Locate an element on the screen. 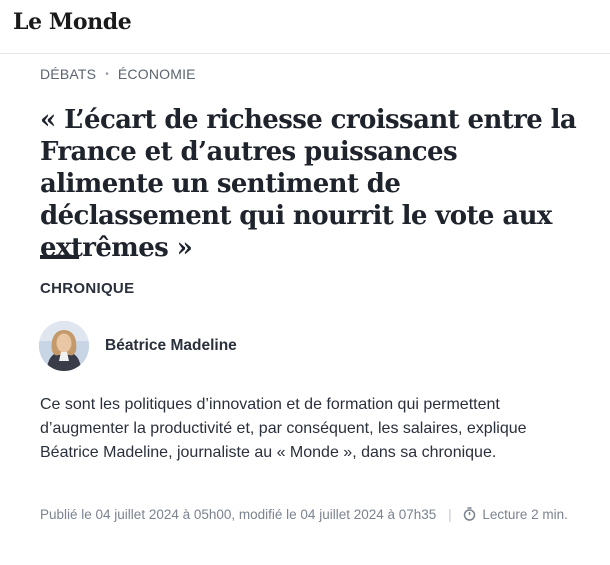  breadcrumb: DÉBATS • ÉCONOMIE is located at coordinates (118, 74).